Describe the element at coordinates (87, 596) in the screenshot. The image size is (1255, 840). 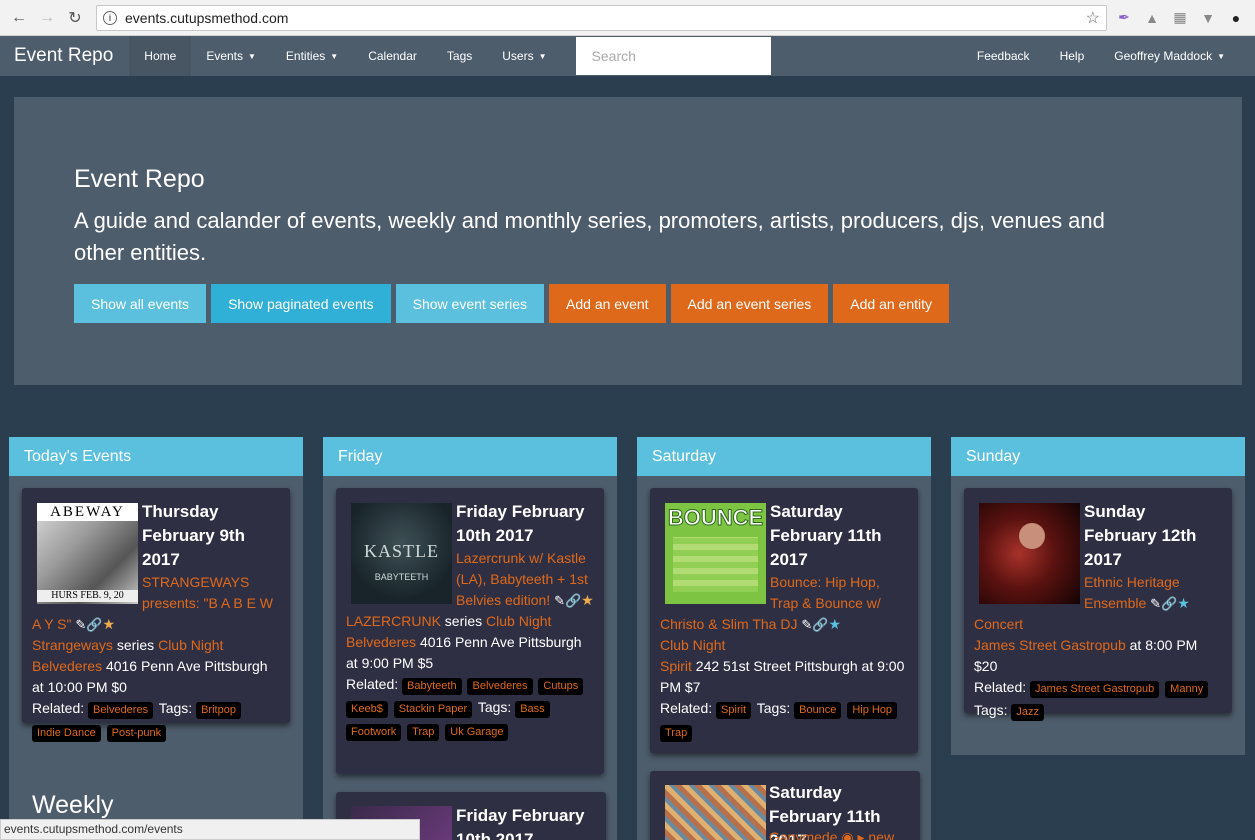
I see `thumb-subtitle: HURS FEB. 9, 20` at that location.